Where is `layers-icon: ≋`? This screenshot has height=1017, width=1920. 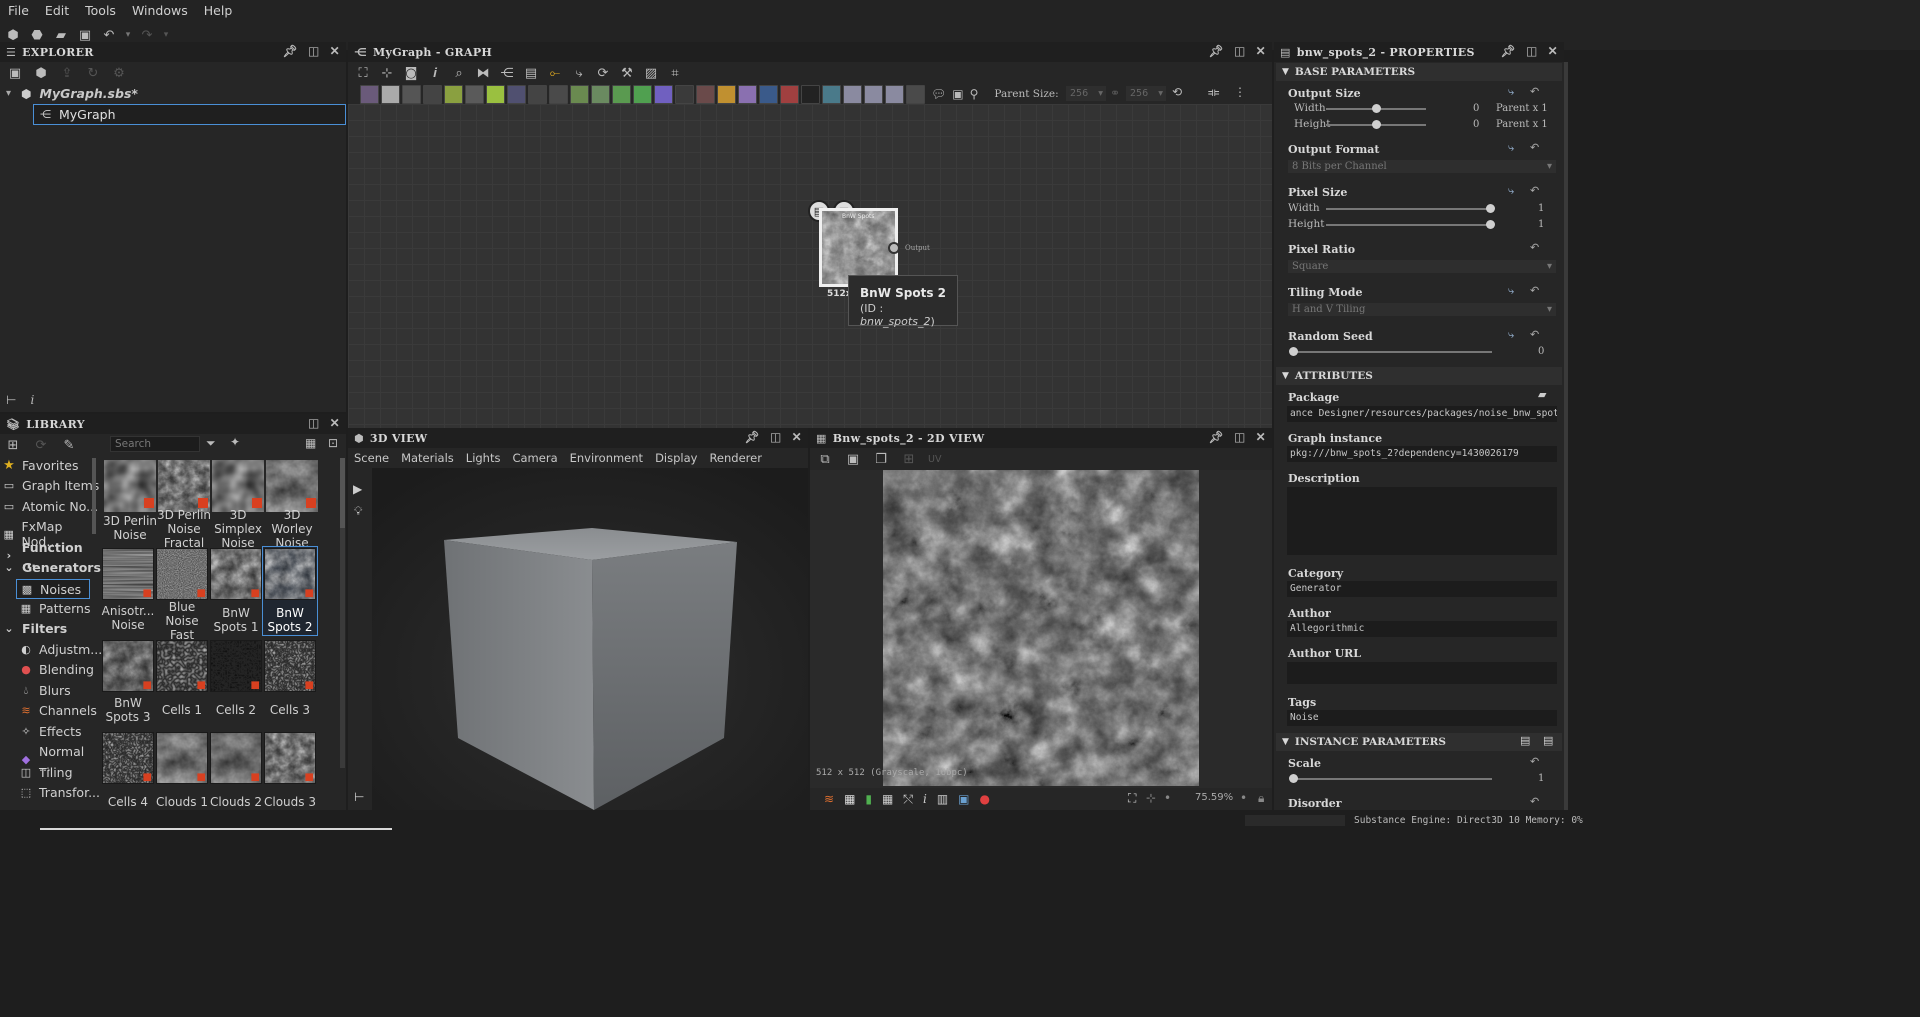 layers-icon: ≋ is located at coordinates (829, 799).